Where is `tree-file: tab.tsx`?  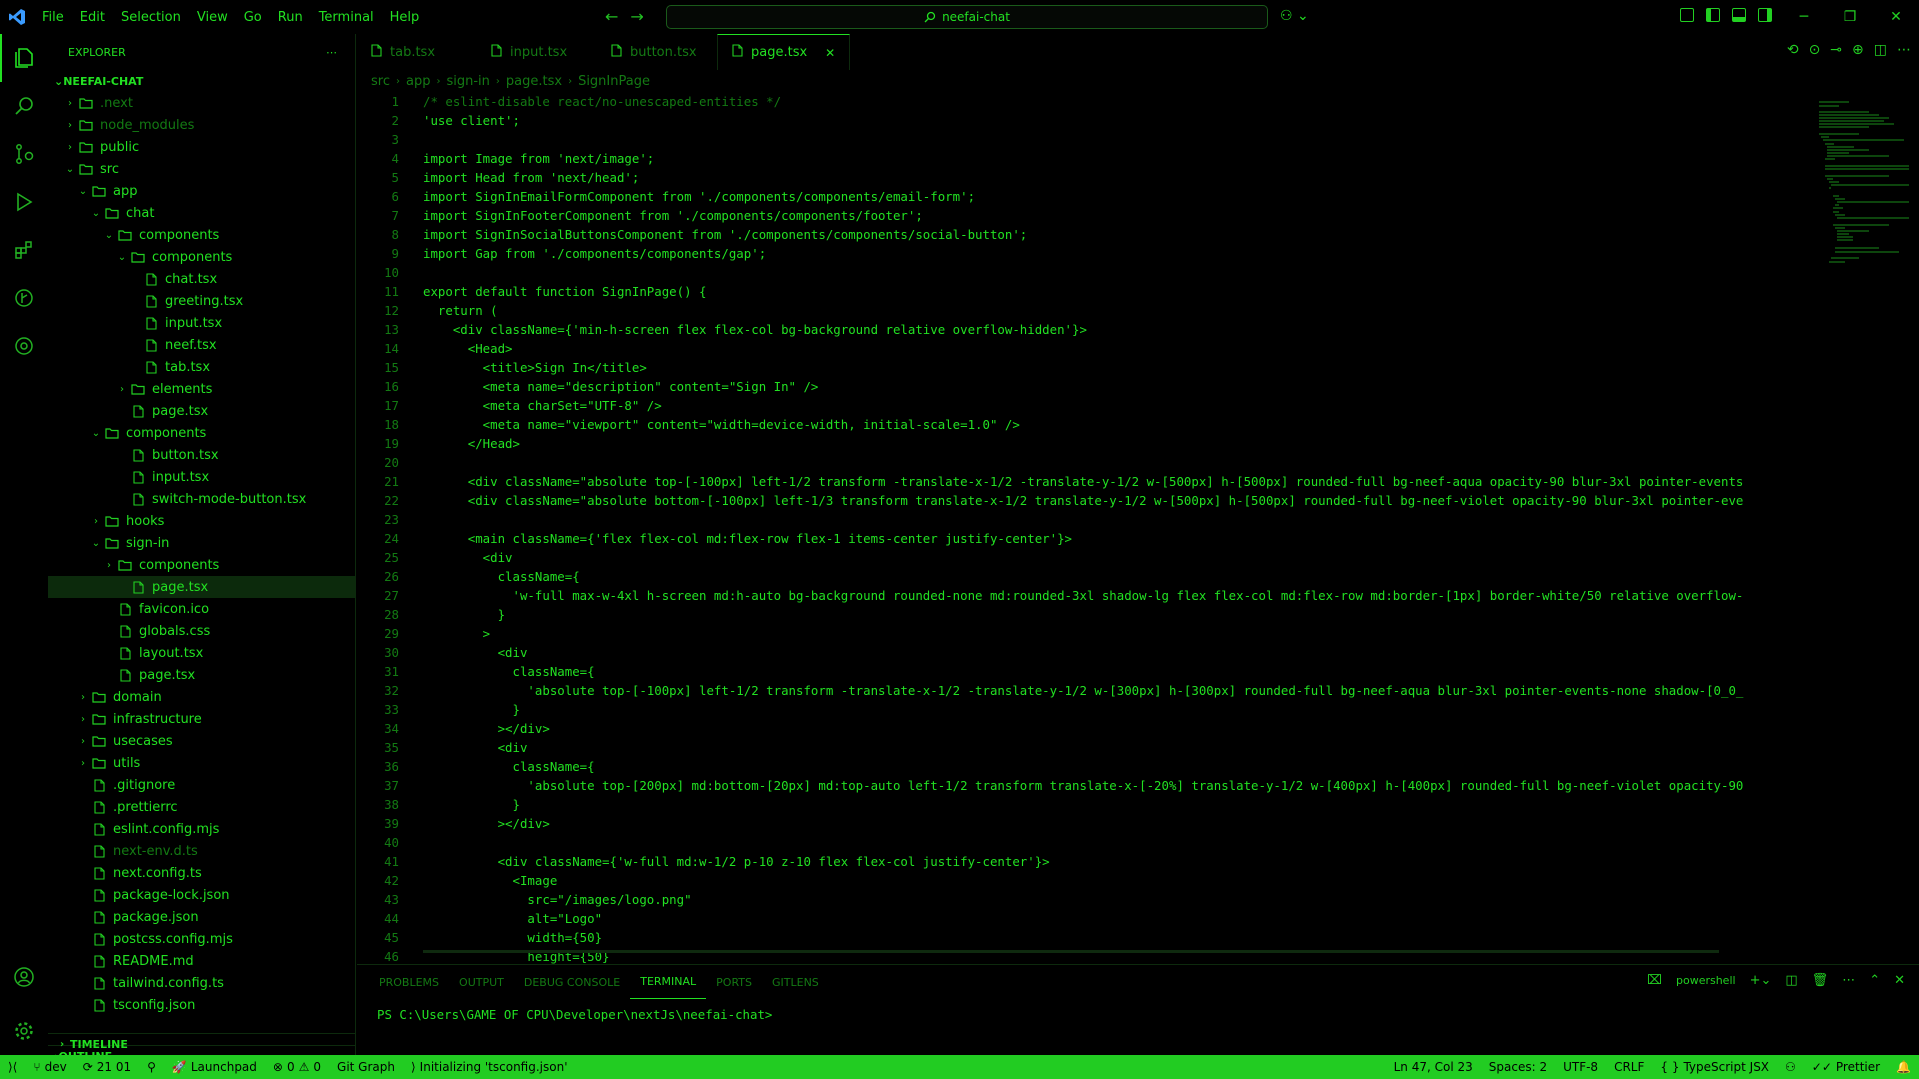 tree-file: tab.tsx is located at coordinates (201, 367).